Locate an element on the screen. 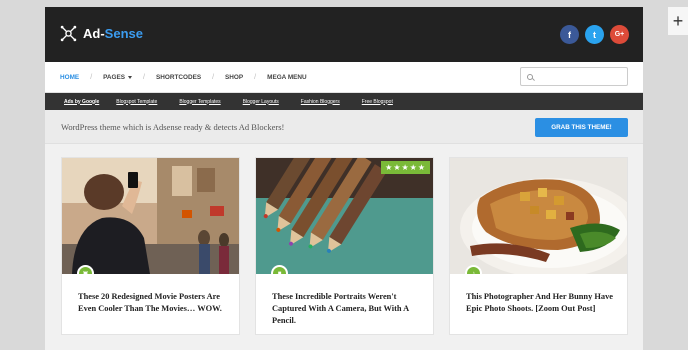 Image resolution: width=688 pixels, height=350 pixels. post-thumbnail: ▣ is located at coordinates (150, 216).